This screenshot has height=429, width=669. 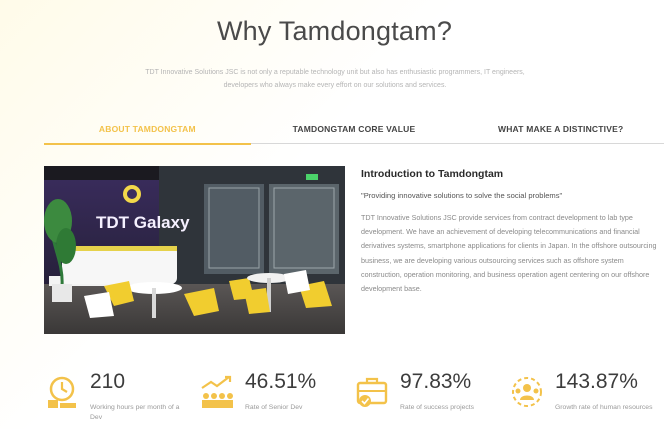 What do you see at coordinates (596, 381) in the screenshot?
I see `stat-value: 143.87%` at bounding box center [596, 381].